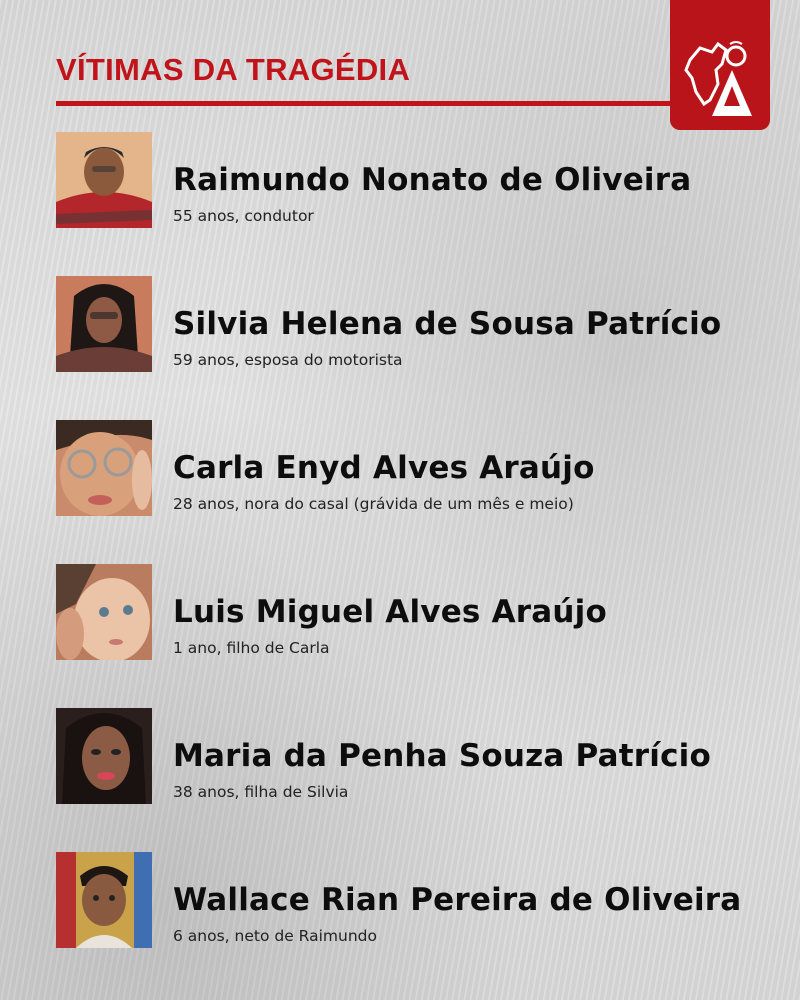 Image resolution: width=800 pixels, height=1000 pixels. Describe the element at coordinates (251, 648) in the screenshot. I see `victim-description: 1 ano, filho de Carla` at that location.